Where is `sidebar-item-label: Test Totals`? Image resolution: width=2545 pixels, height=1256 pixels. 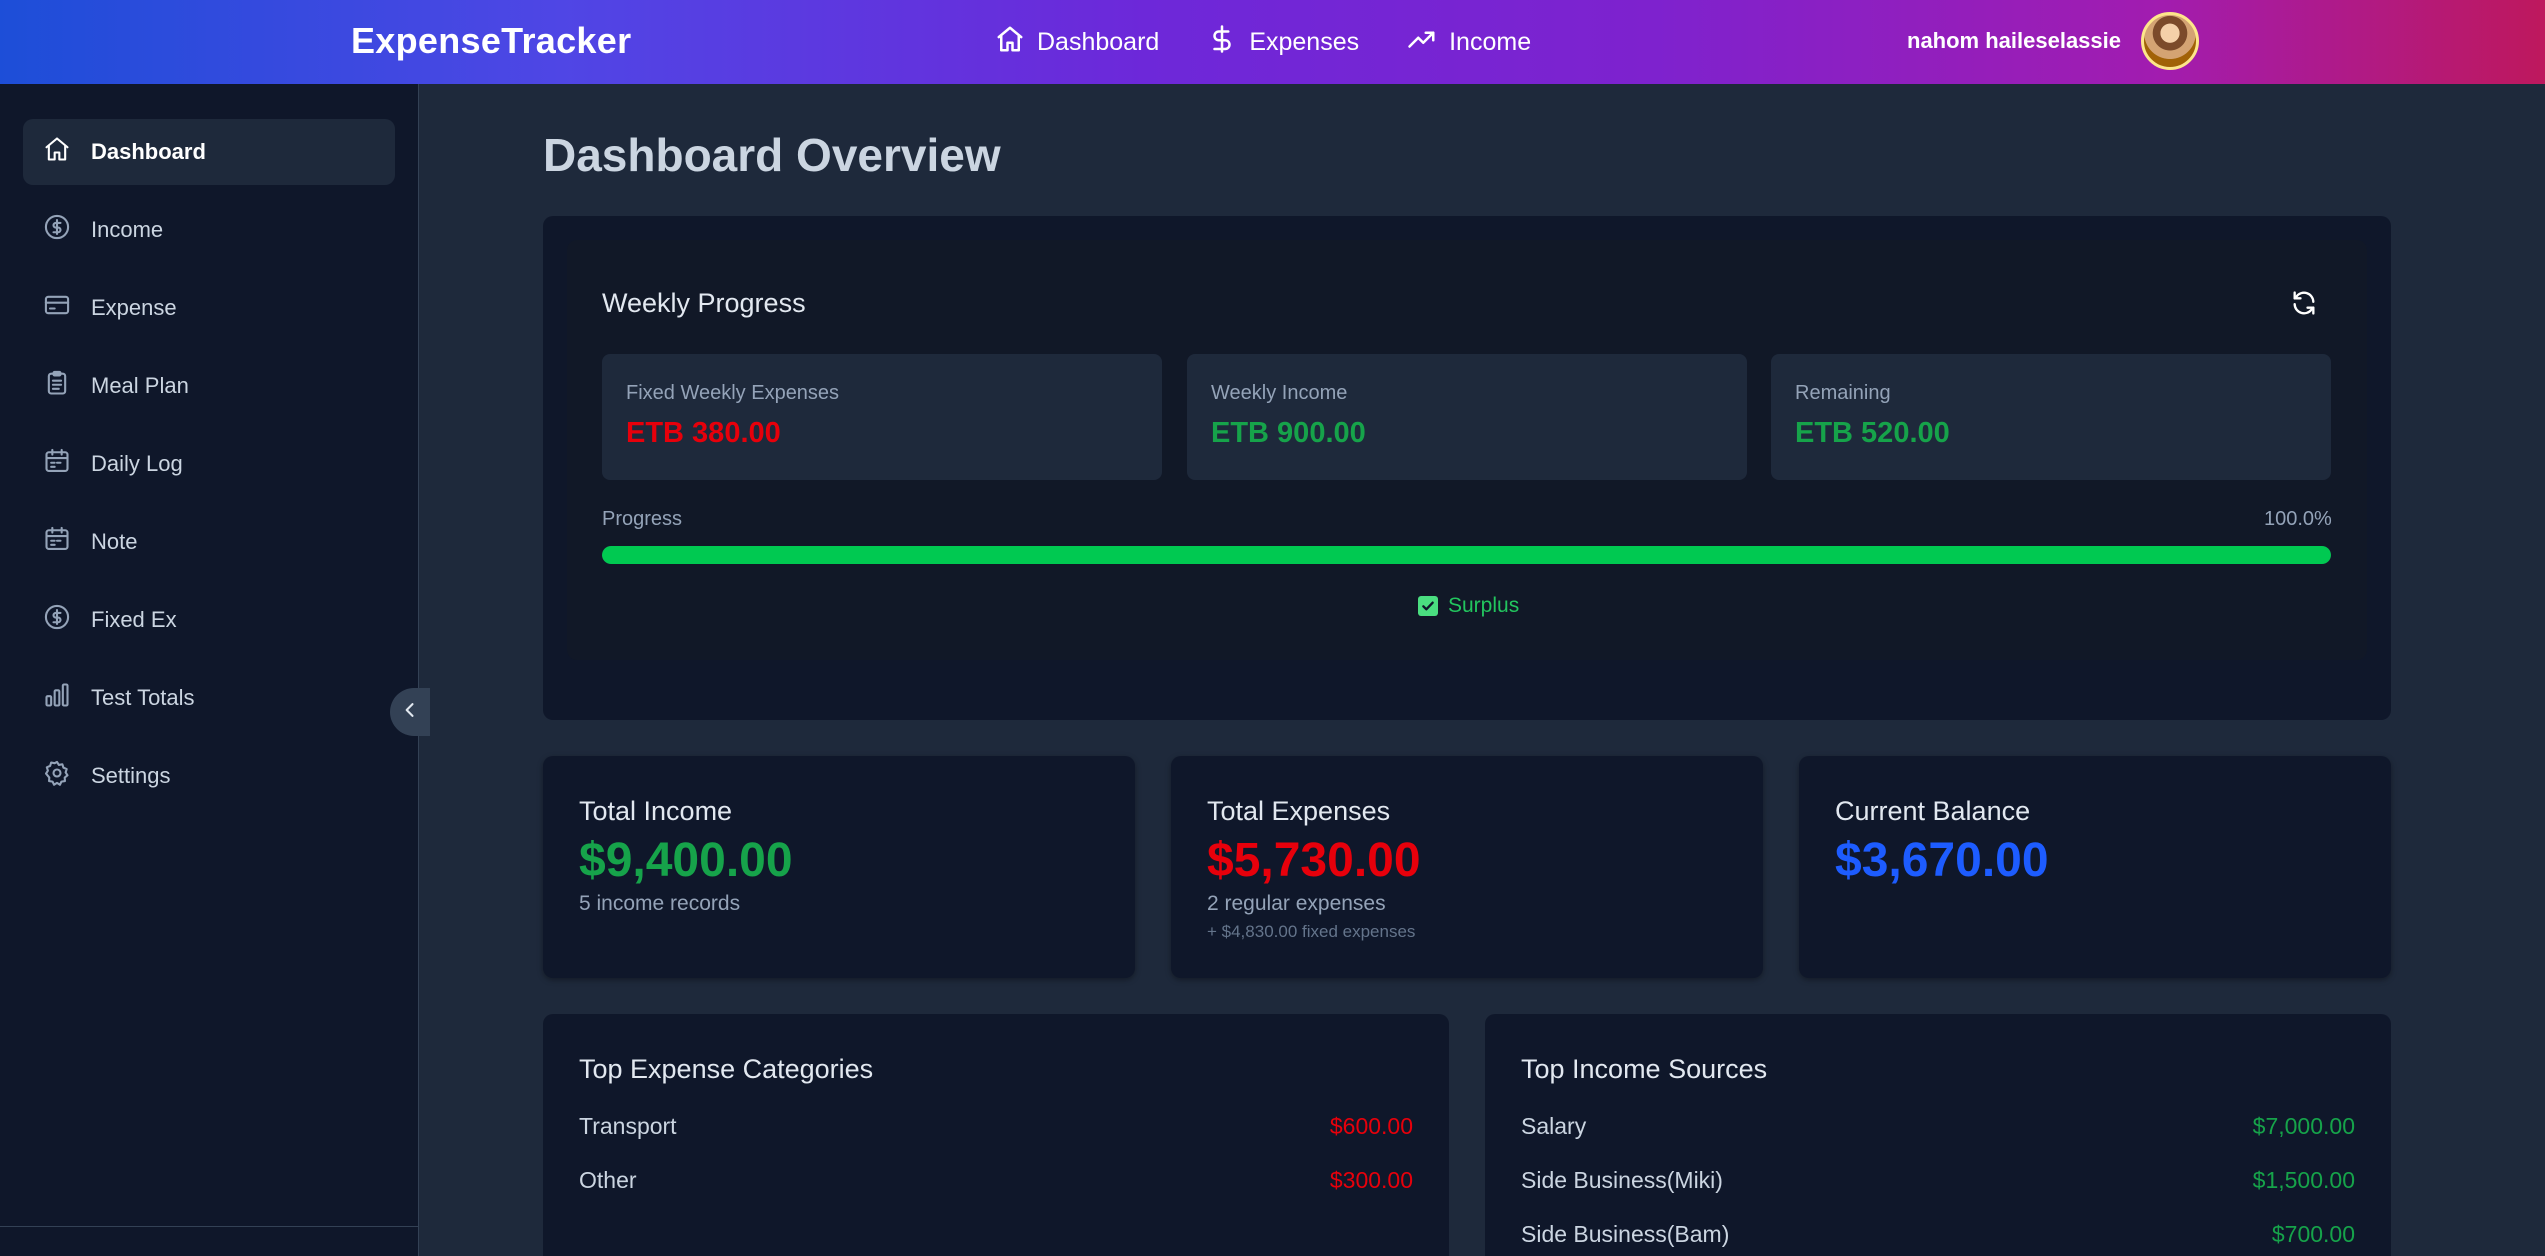
sidebar-item-label: Test Totals is located at coordinates (143, 697).